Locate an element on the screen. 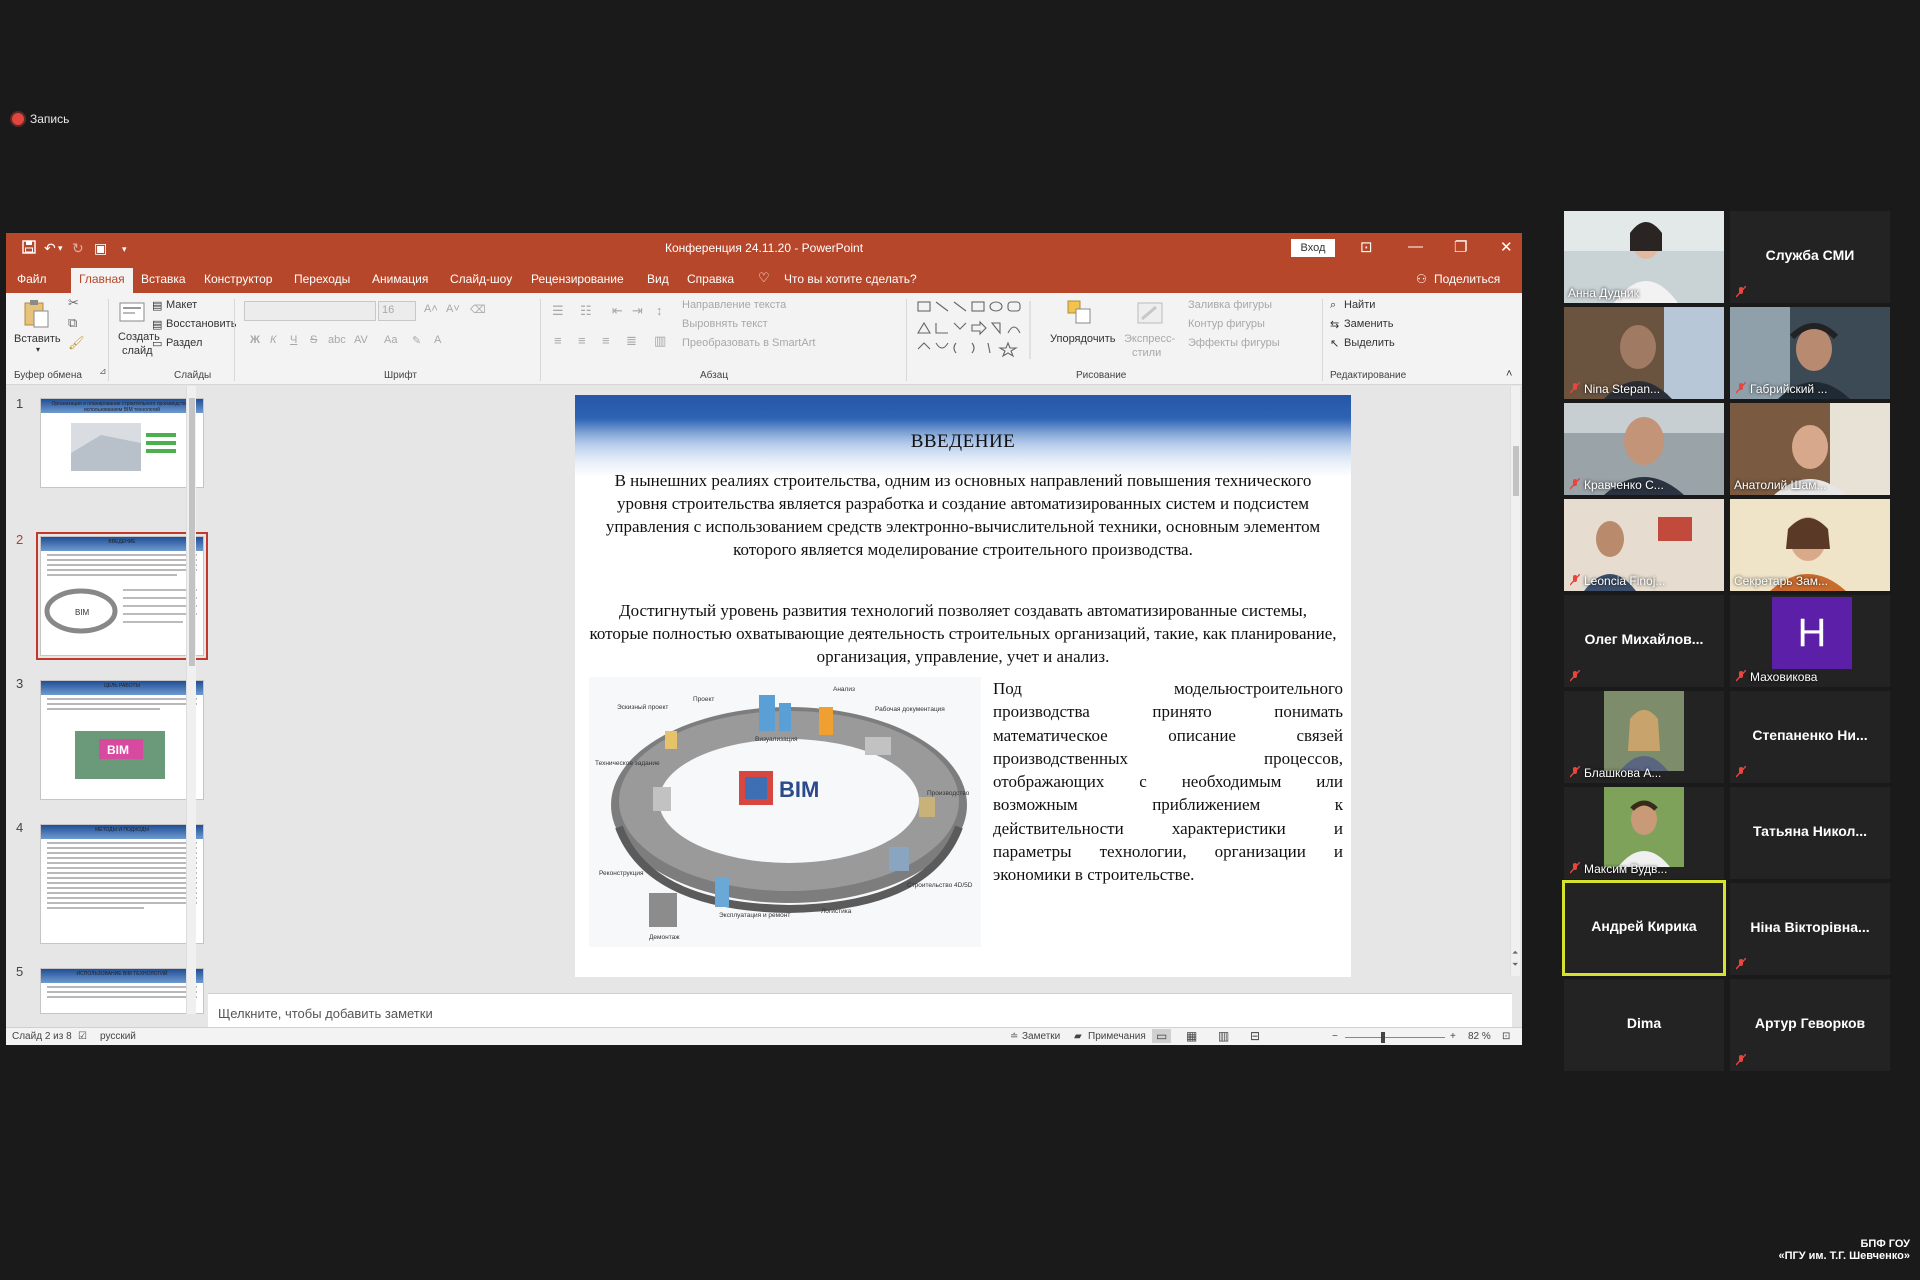 Image resolution: width=1920 pixels, height=1280 pixels. participant-tile: Анна Дудник is located at coordinates (1644, 257).